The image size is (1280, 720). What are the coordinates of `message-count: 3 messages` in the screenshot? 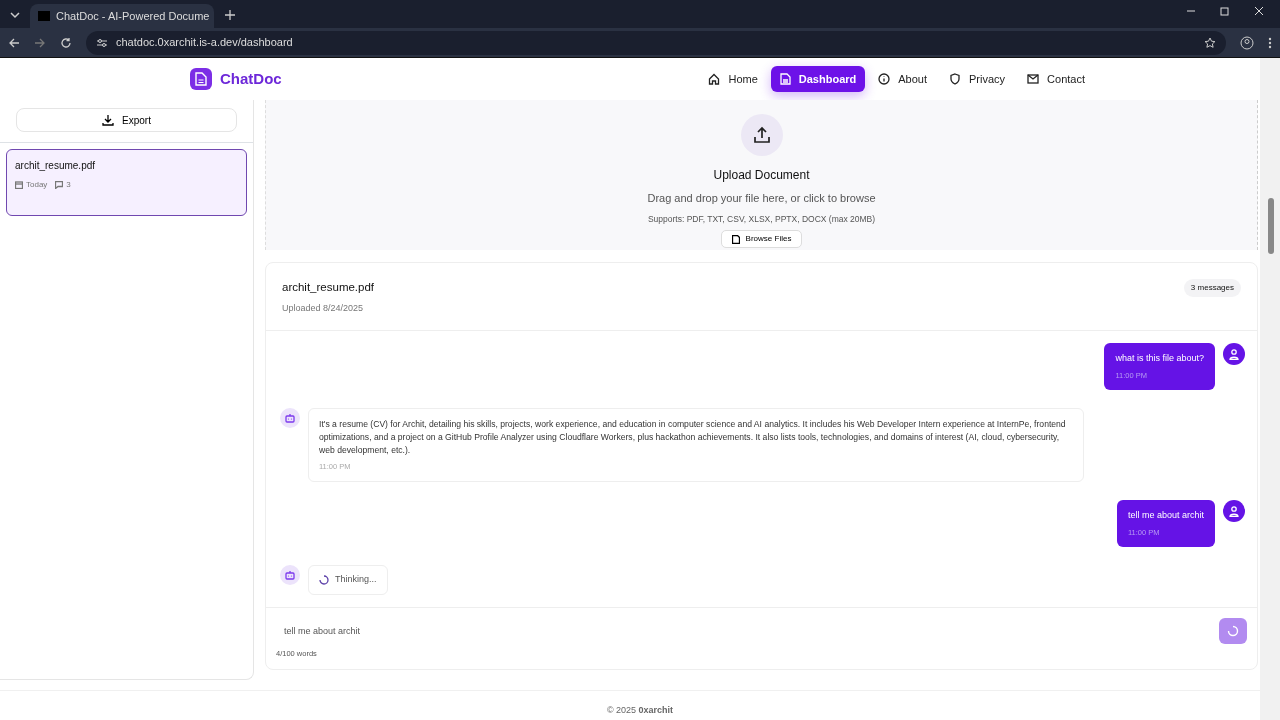 It's located at (1212, 288).